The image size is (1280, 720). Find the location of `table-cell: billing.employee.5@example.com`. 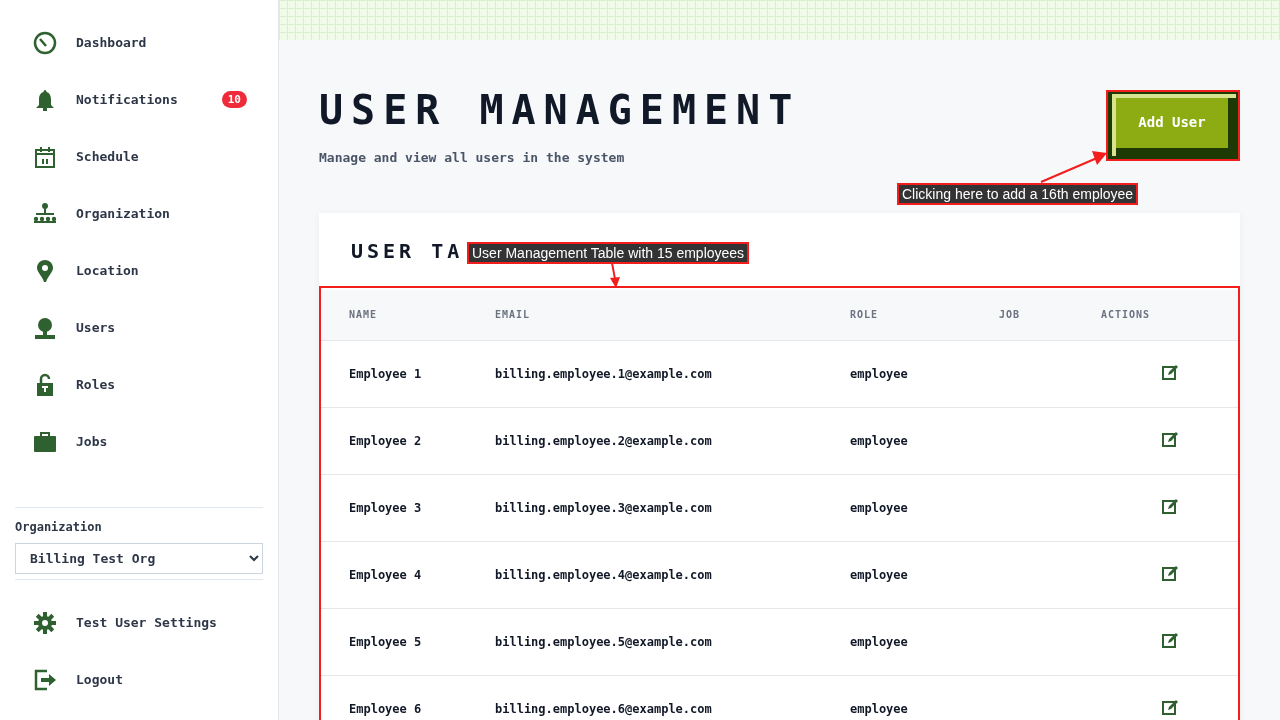

table-cell: billing.employee.5@example.com is located at coordinates (603, 641).